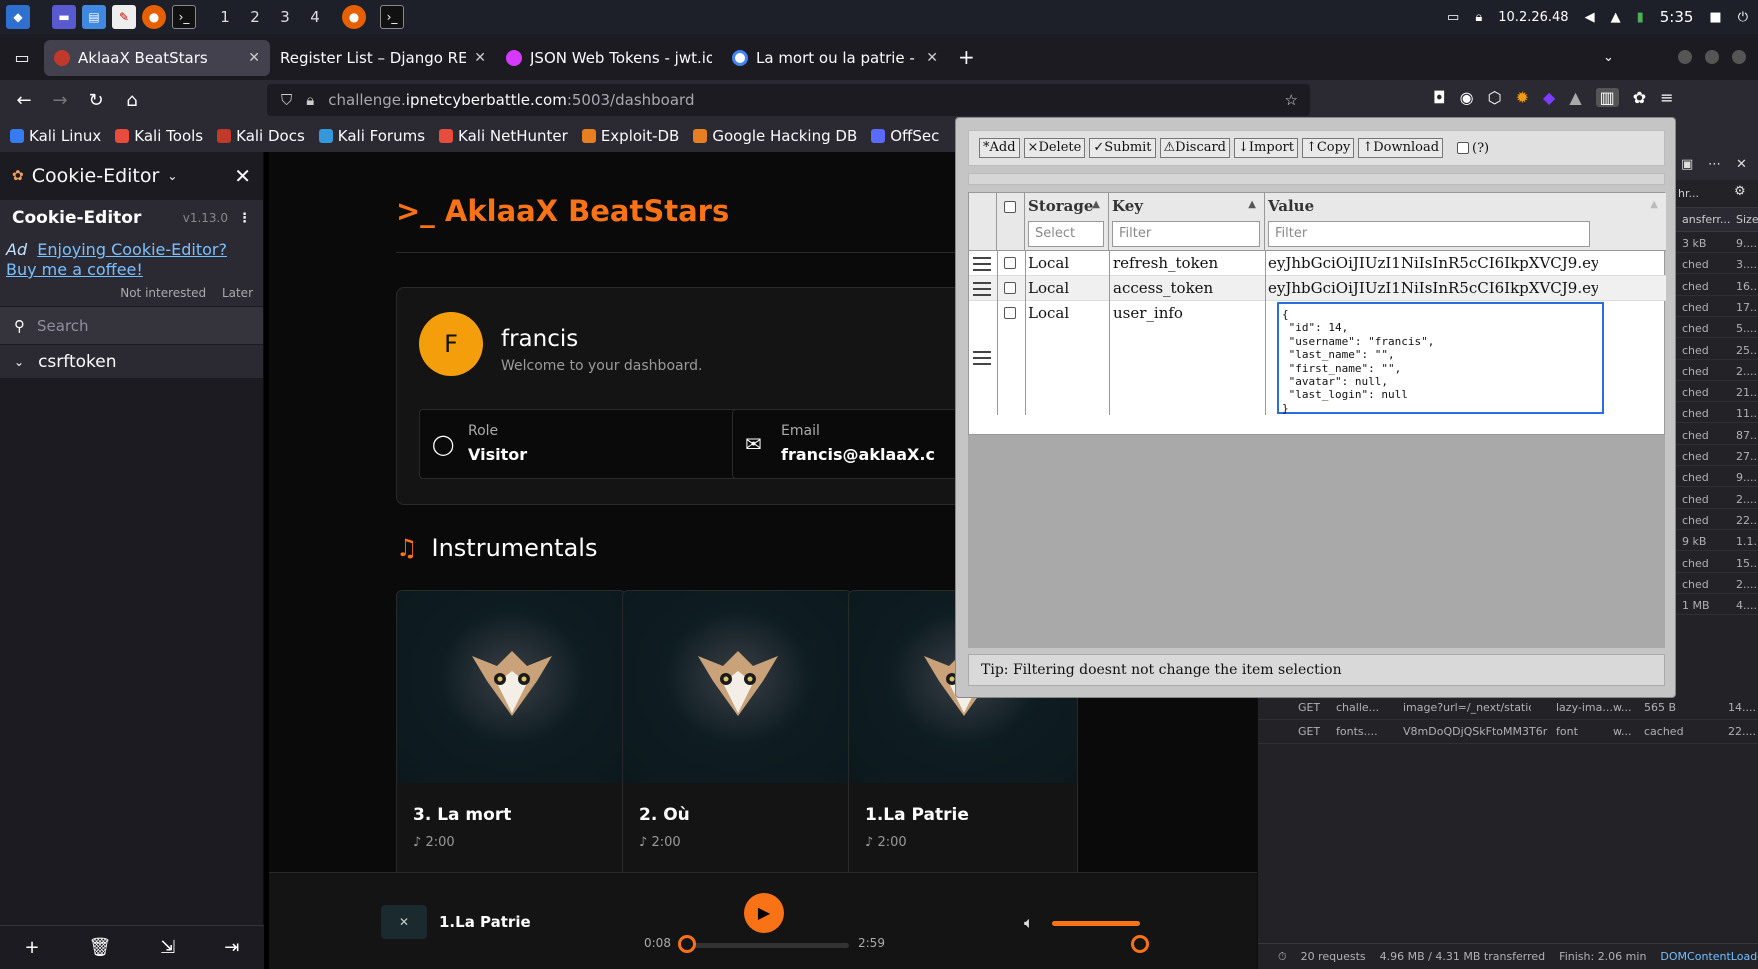  I want to click on new-tab-icon: +, so click(966, 57).